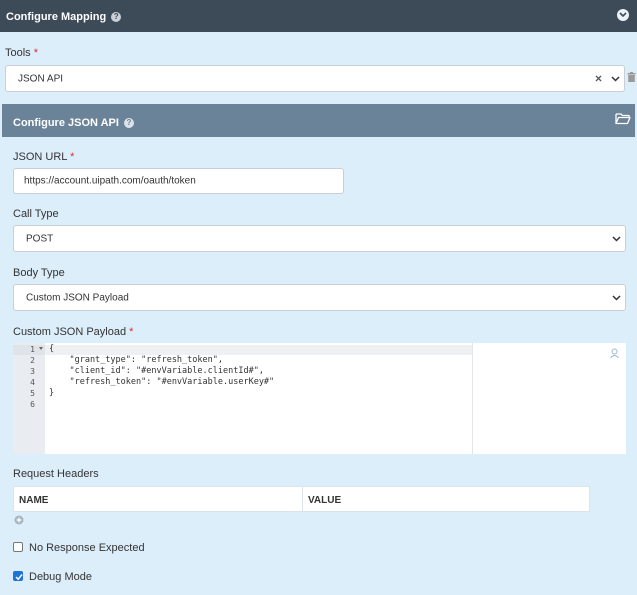  Describe the element at coordinates (32, 393) in the screenshot. I see `line-number: 5` at that location.